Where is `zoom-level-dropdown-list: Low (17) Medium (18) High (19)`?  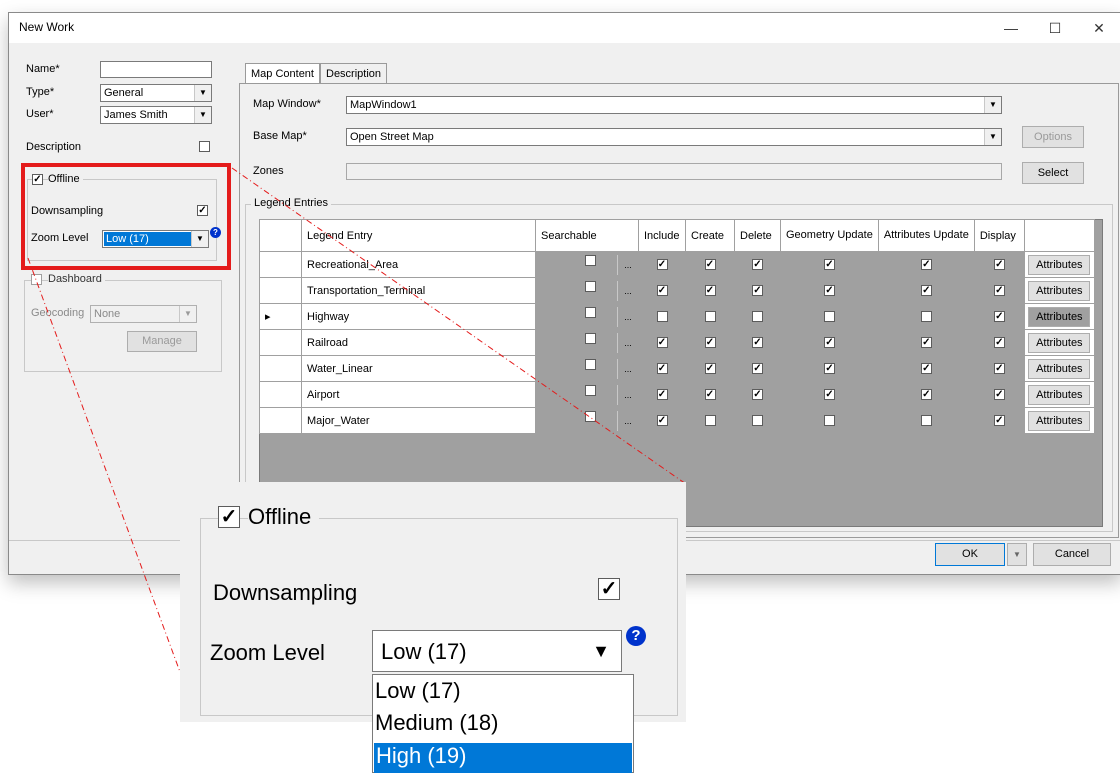
zoom-level-dropdown-list: Low (17) Medium (18) High (19) is located at coordinates (503, 723).